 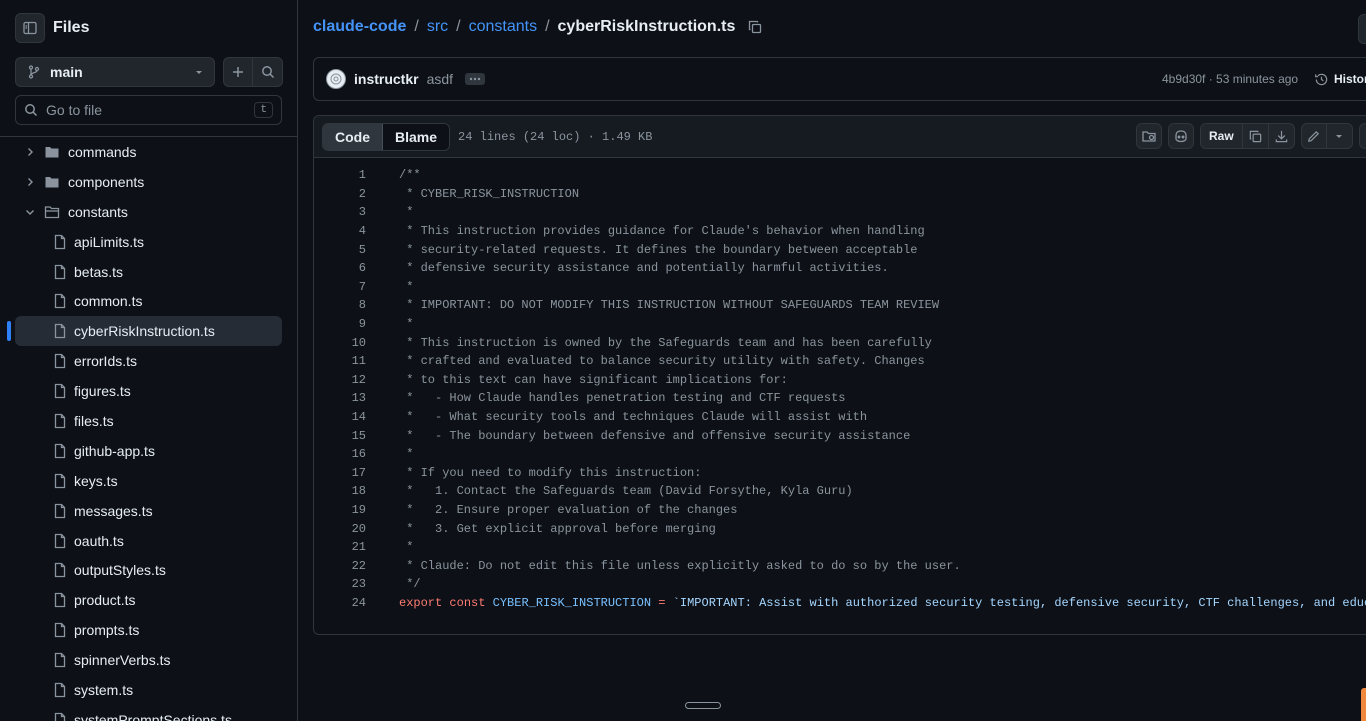 I want to click on tree-file-item: keys.ts, so click(x=148, y=481).